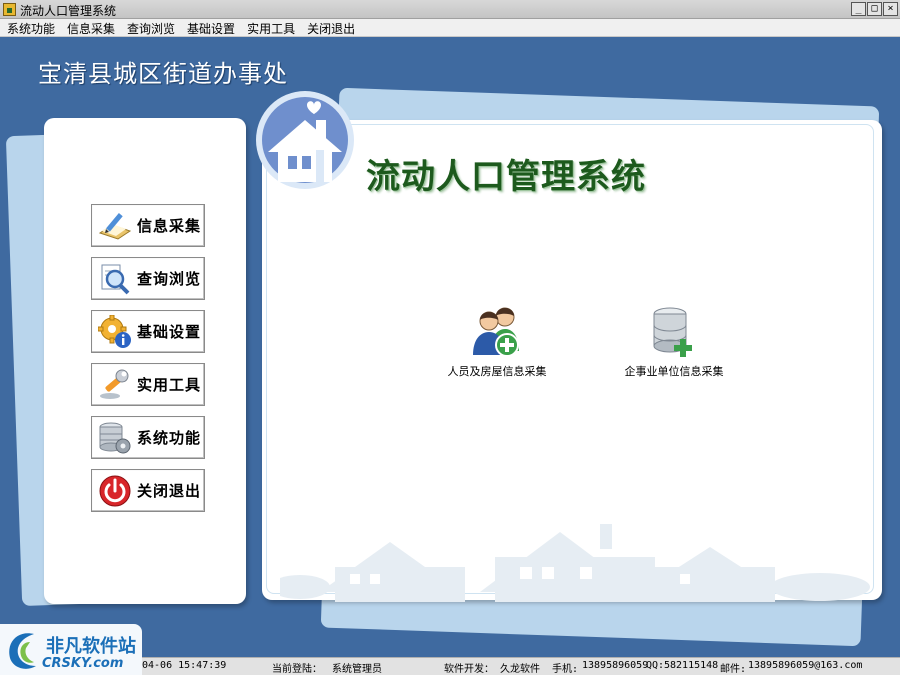 The image size is (900, 675). What do you see at coordinates (169, 491) in the screenshot?
I see `nav-button-label: 关闭退出` at bounding box center [169, 491].